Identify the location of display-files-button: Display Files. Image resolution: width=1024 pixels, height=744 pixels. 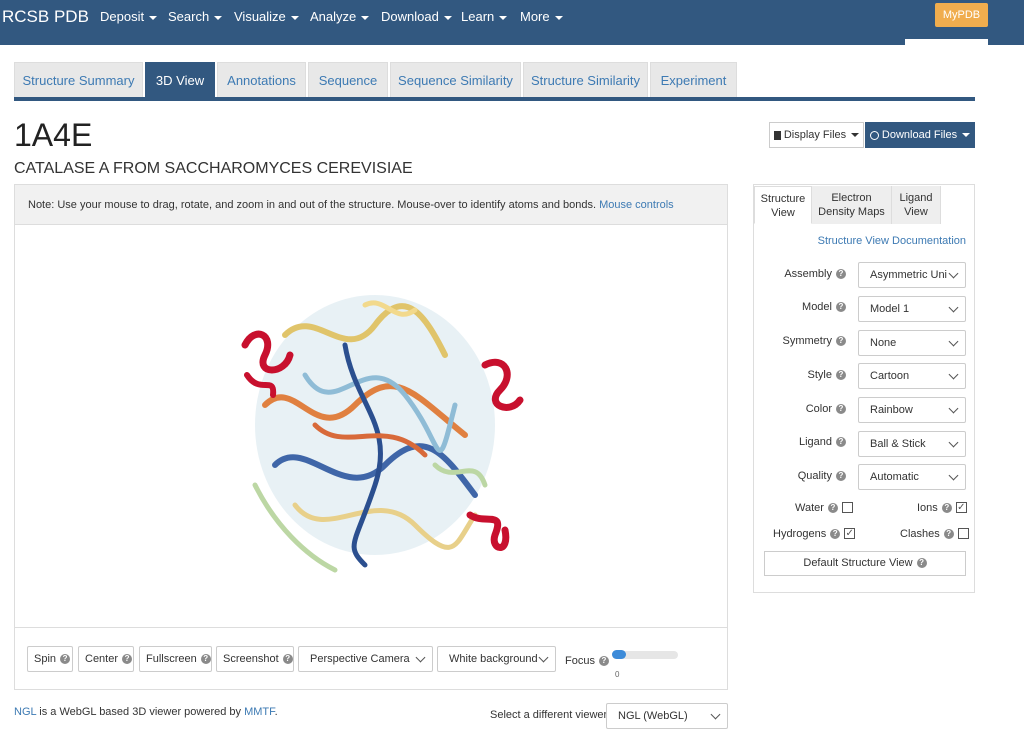
(816, 135).